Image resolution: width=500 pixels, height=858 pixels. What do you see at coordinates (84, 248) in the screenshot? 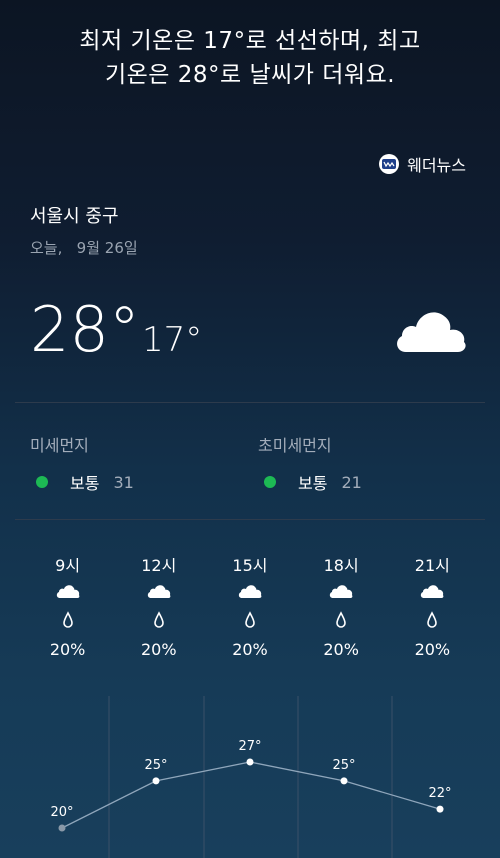
I see `date-label: 오늘, 9월 26일` at bounding box center [84, 248].